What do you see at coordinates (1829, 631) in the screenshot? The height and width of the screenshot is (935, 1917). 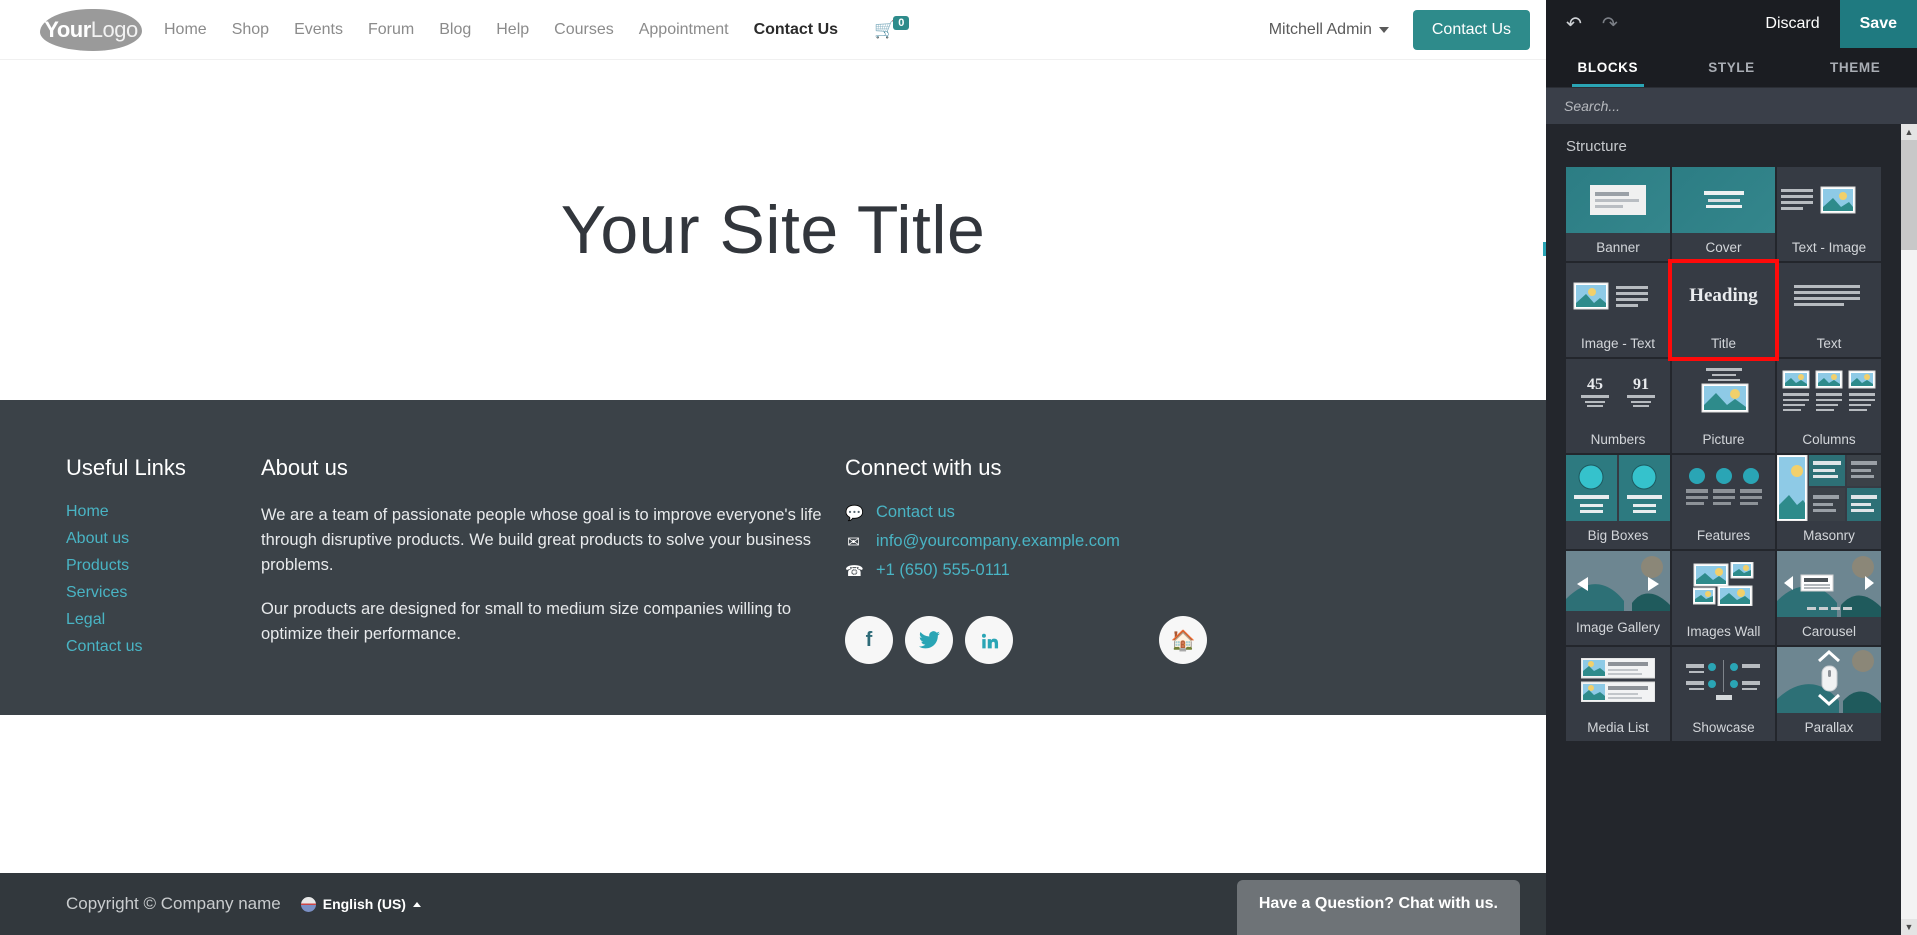 I see `block-label: Carousel` at bounding box center [1829, 631].